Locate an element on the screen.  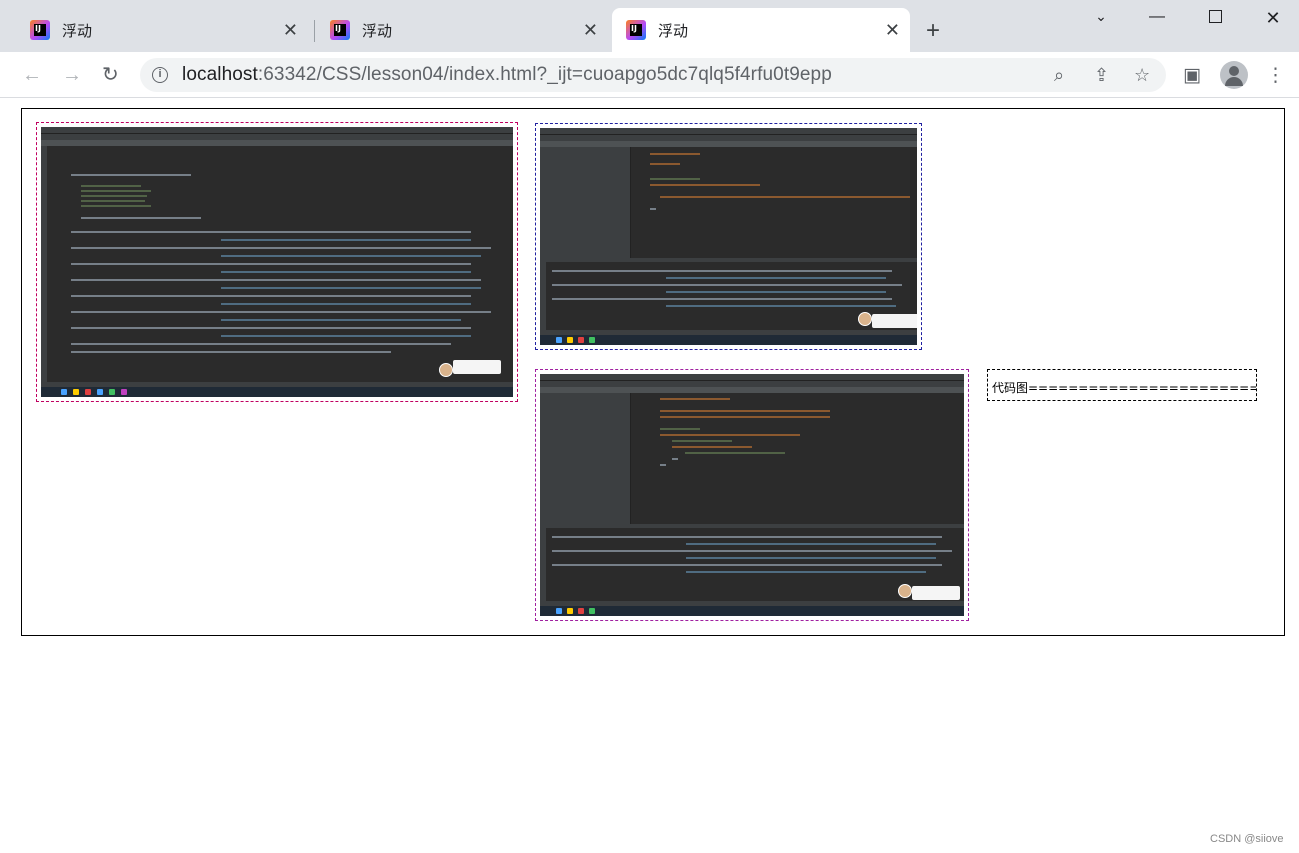
ide-controller-picture is located at coordinates (752, 495).